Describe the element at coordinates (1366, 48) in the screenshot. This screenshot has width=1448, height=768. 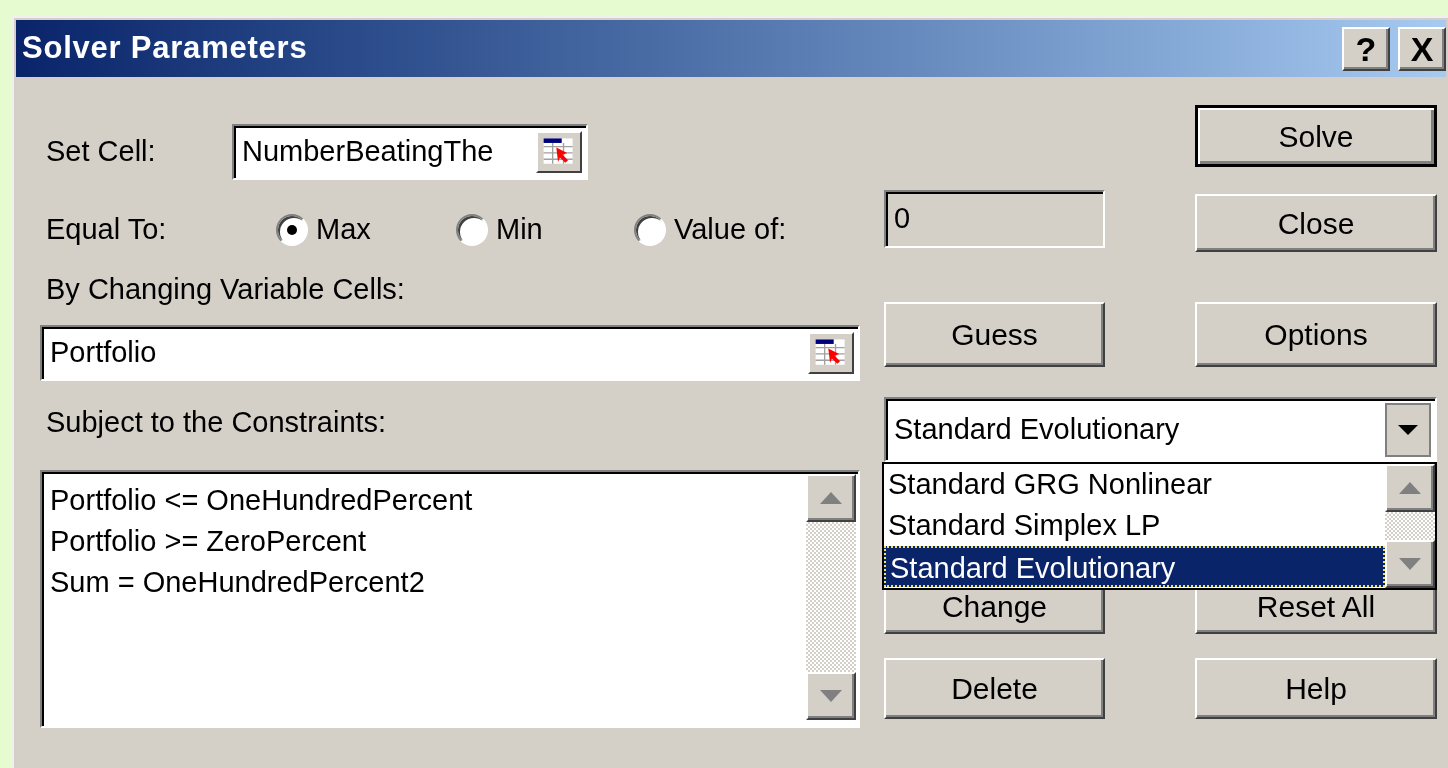
I see `title-help-button: ?` at that location.